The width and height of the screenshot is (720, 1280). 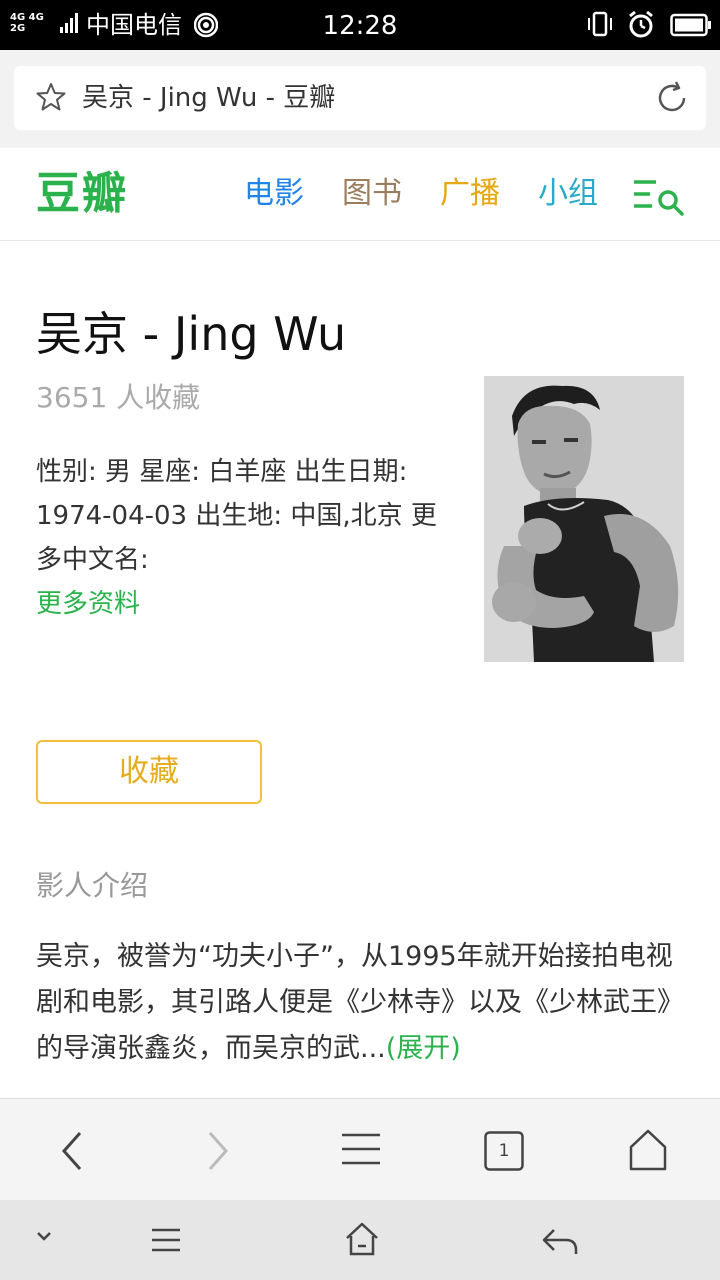 I want to click on system-home-icon, so click(x=362, y=1239).